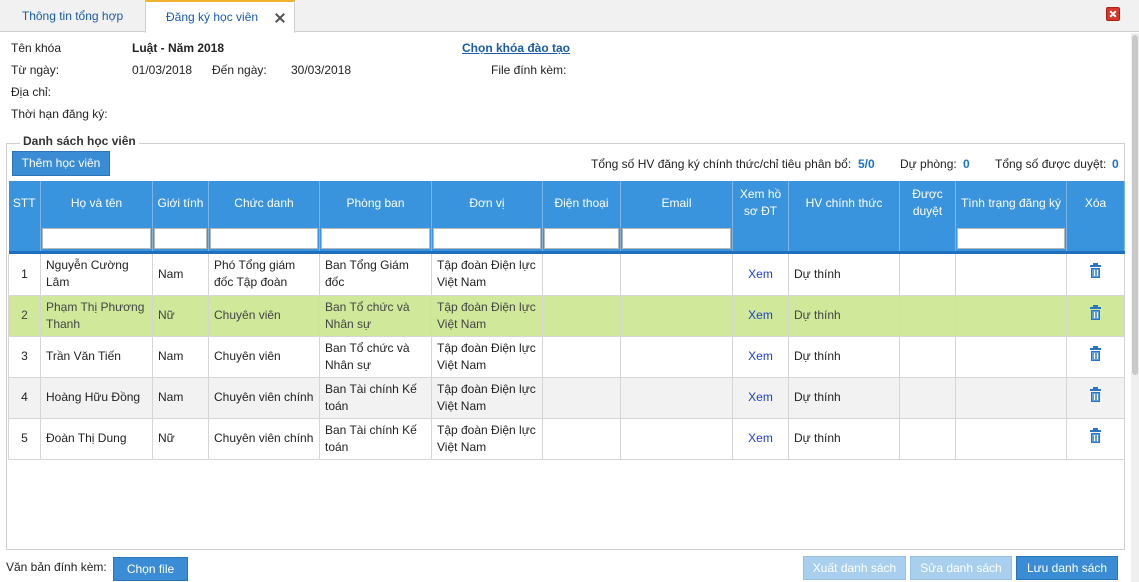 The image size is (1139, 582). I want to click on cell-title: Chuyên viên chính, so click(264, 398).